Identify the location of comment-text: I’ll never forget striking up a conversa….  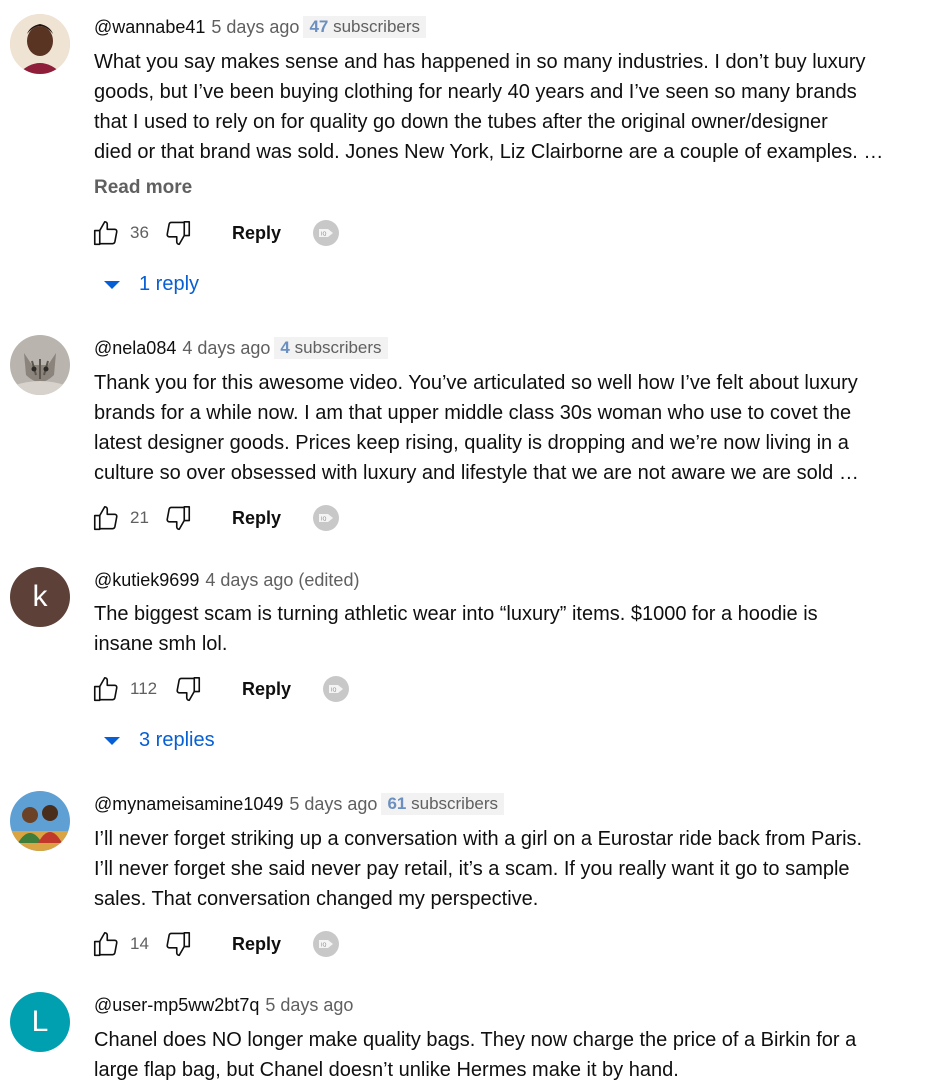
(478, 869).